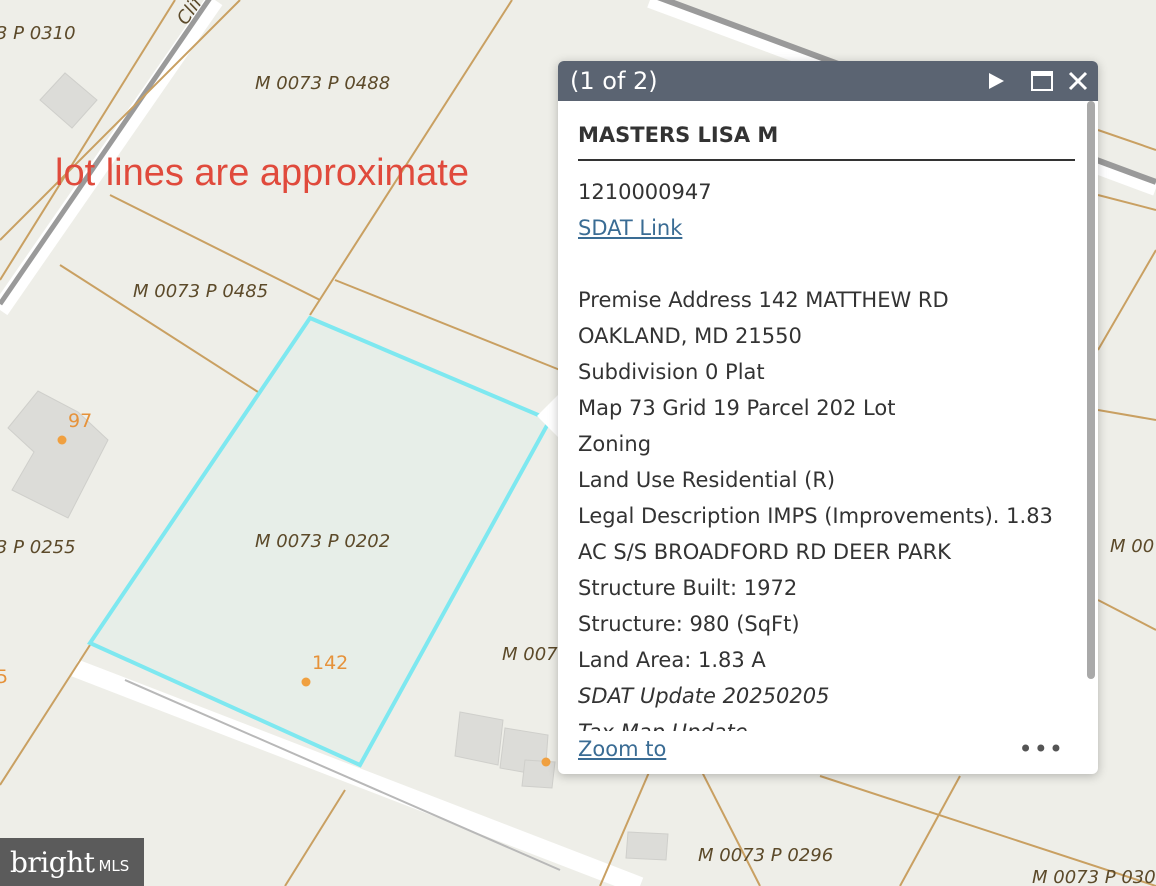 The width and height of the screenshot is (1156, 886). I want to click on parcel-label: 3 P 0255, so click(38, 547).